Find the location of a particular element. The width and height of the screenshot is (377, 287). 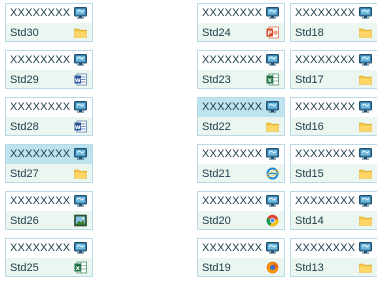

tile-name-row: Std29 is located at coordinates (49, 79).